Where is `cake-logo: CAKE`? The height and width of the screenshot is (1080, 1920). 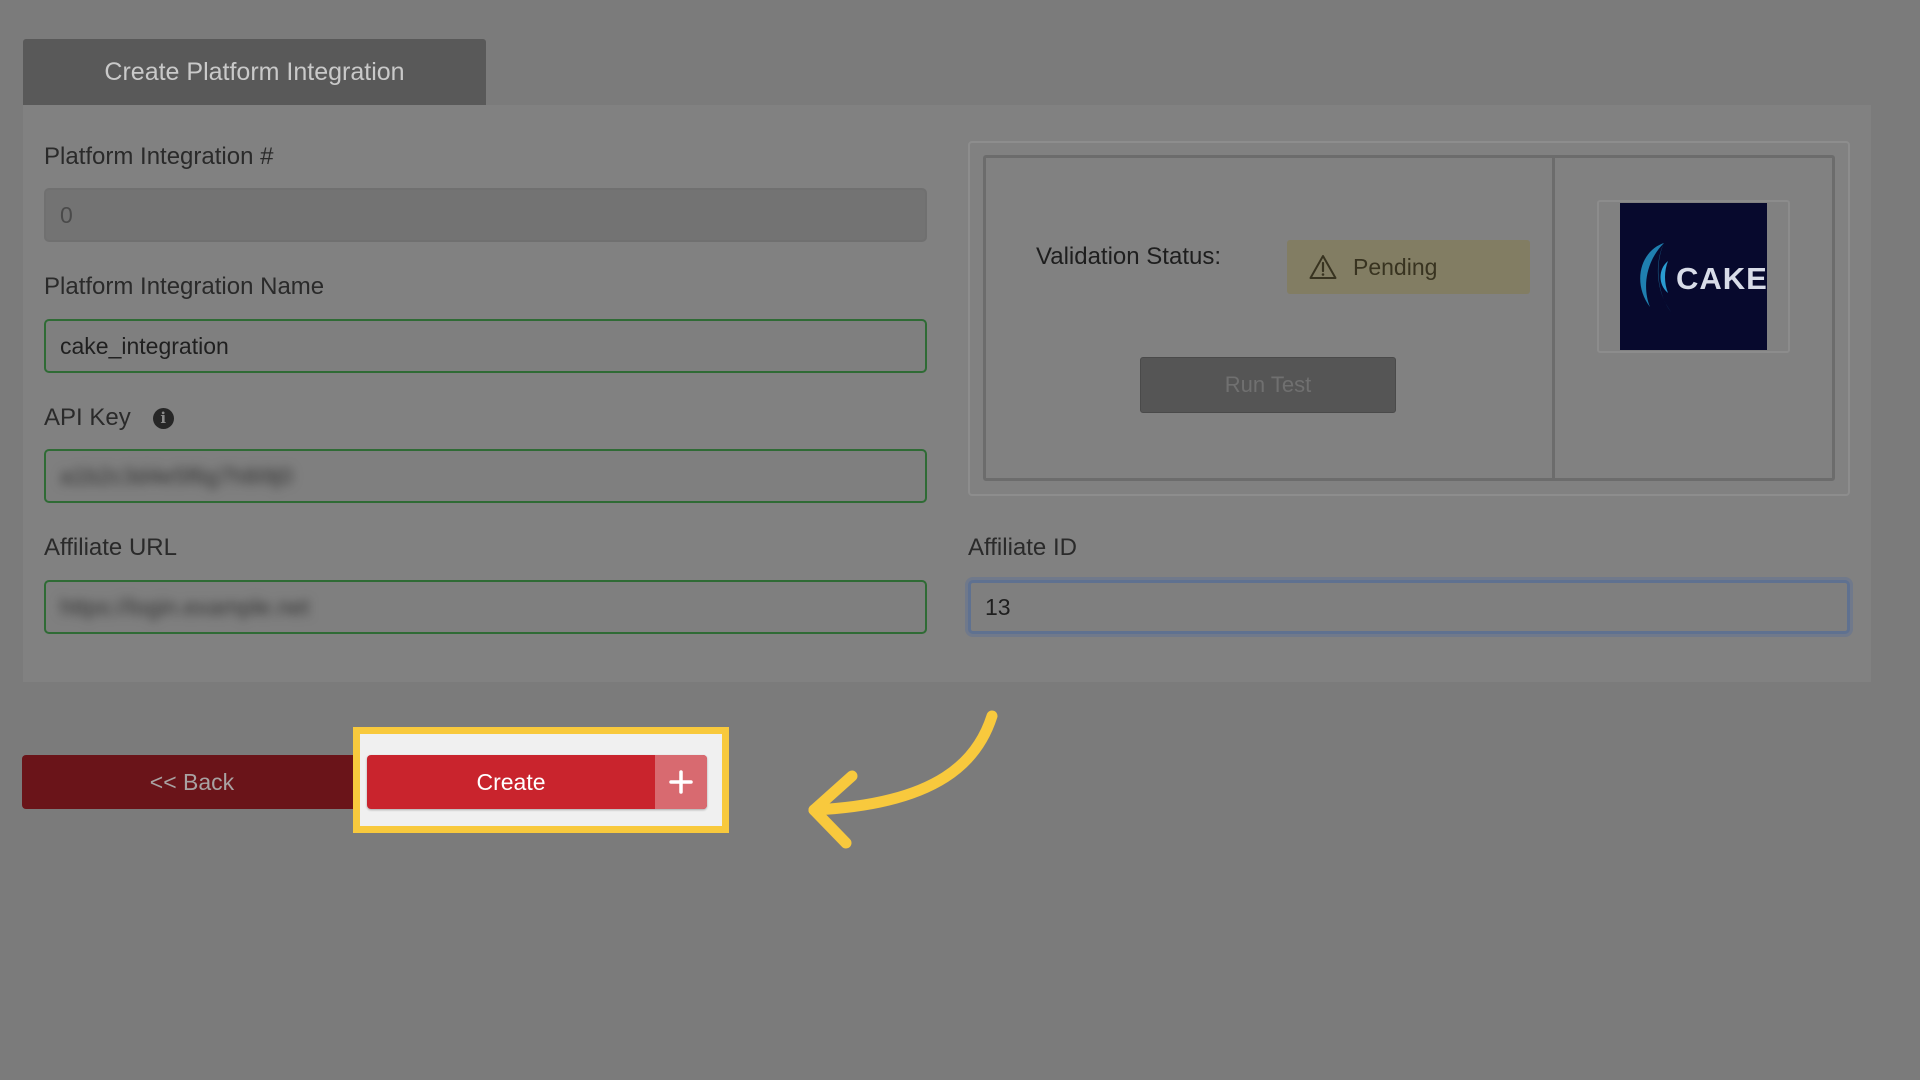
cake-logo: CAKE is located at coordinates (1693, 276).